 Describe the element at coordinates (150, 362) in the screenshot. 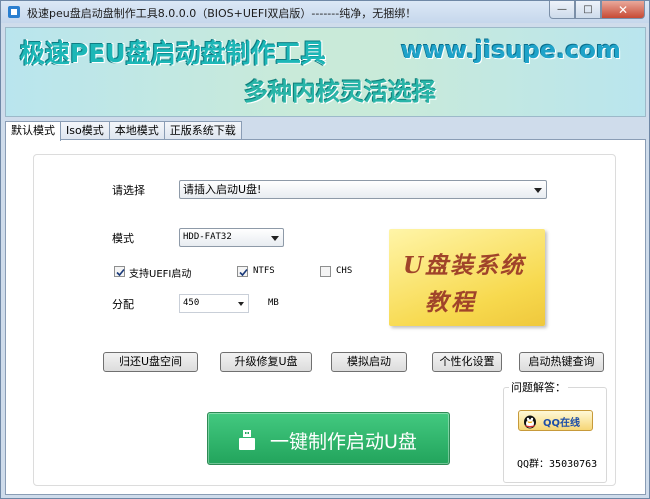

I see `restore-usb-space-button: 归还U盘空间` at that location.